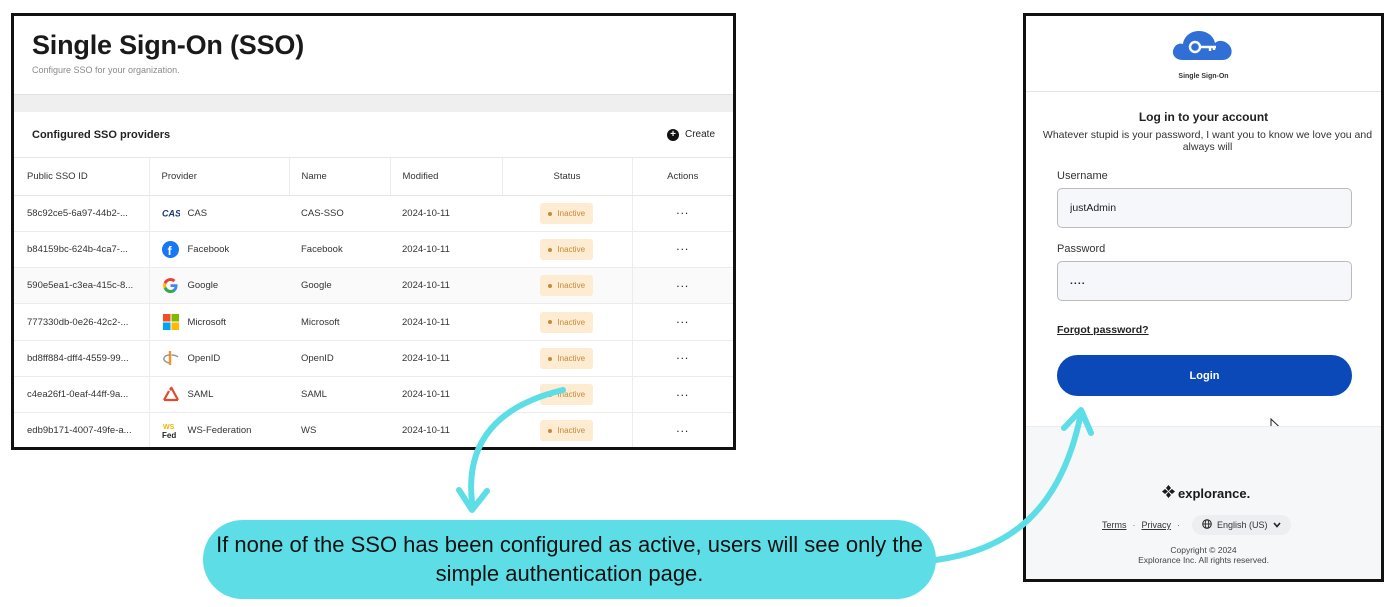  I want to click on arrow-to-login-icon, so click(1013, 485).